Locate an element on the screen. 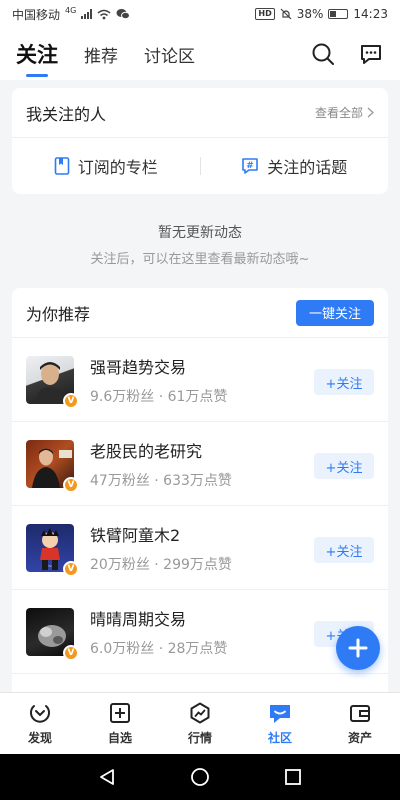 The width and height of the screenshot is (400, 800). recommend-header: 为你推荐 一键关注 is located at coordinates (200, 313).